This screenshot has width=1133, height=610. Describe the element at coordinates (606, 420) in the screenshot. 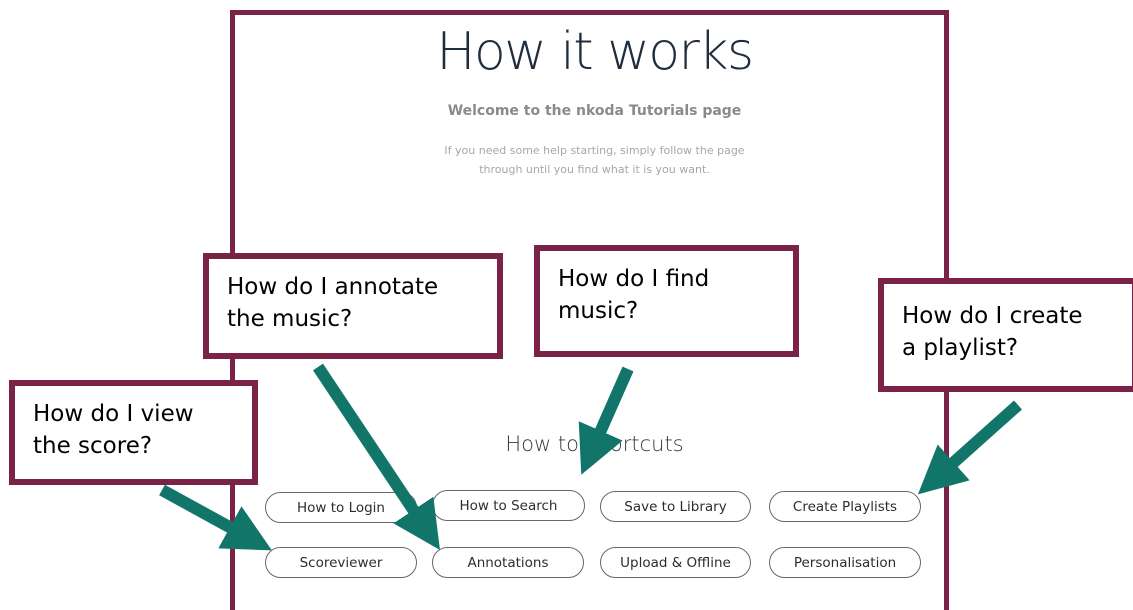

I see `arrow-find-icon` at that location.